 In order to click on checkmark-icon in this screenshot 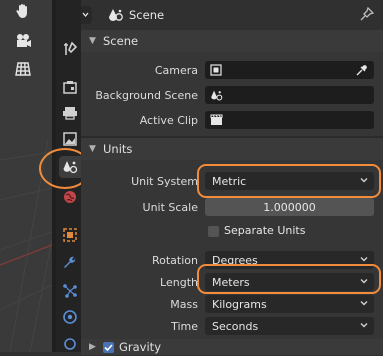, I will do `click(108, 348)`.